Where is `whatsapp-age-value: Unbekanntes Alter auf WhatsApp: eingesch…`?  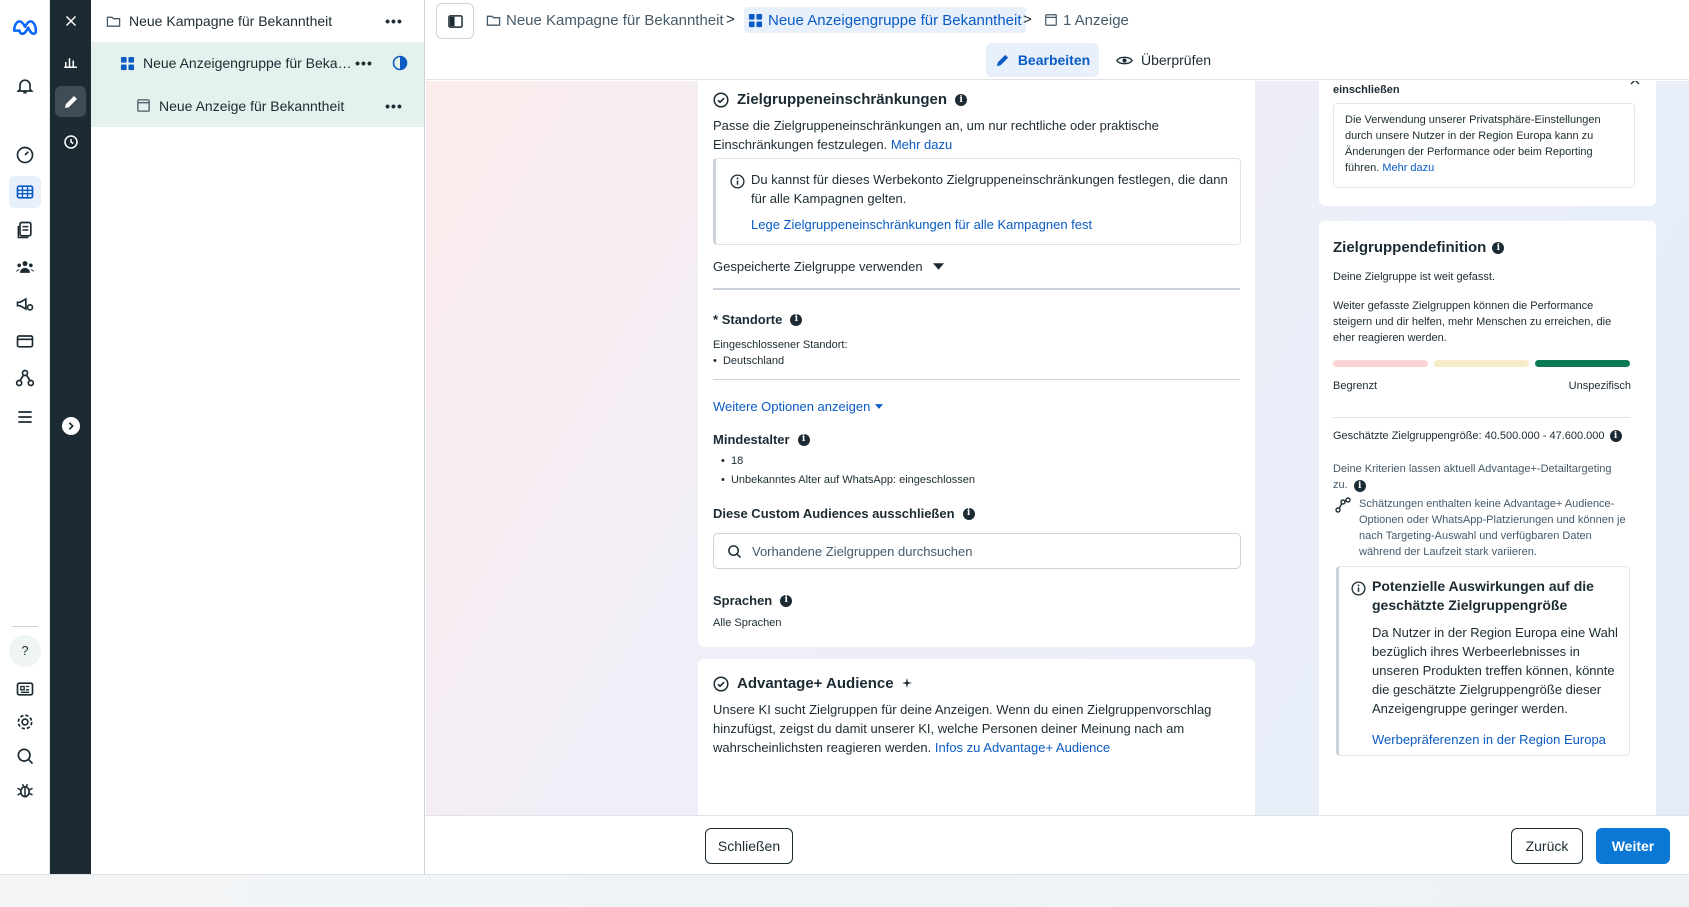
whatsapp-age-value: Unbekanntes Alter auf WhatsApp: eingesch… is located at coordinates (852, 480).